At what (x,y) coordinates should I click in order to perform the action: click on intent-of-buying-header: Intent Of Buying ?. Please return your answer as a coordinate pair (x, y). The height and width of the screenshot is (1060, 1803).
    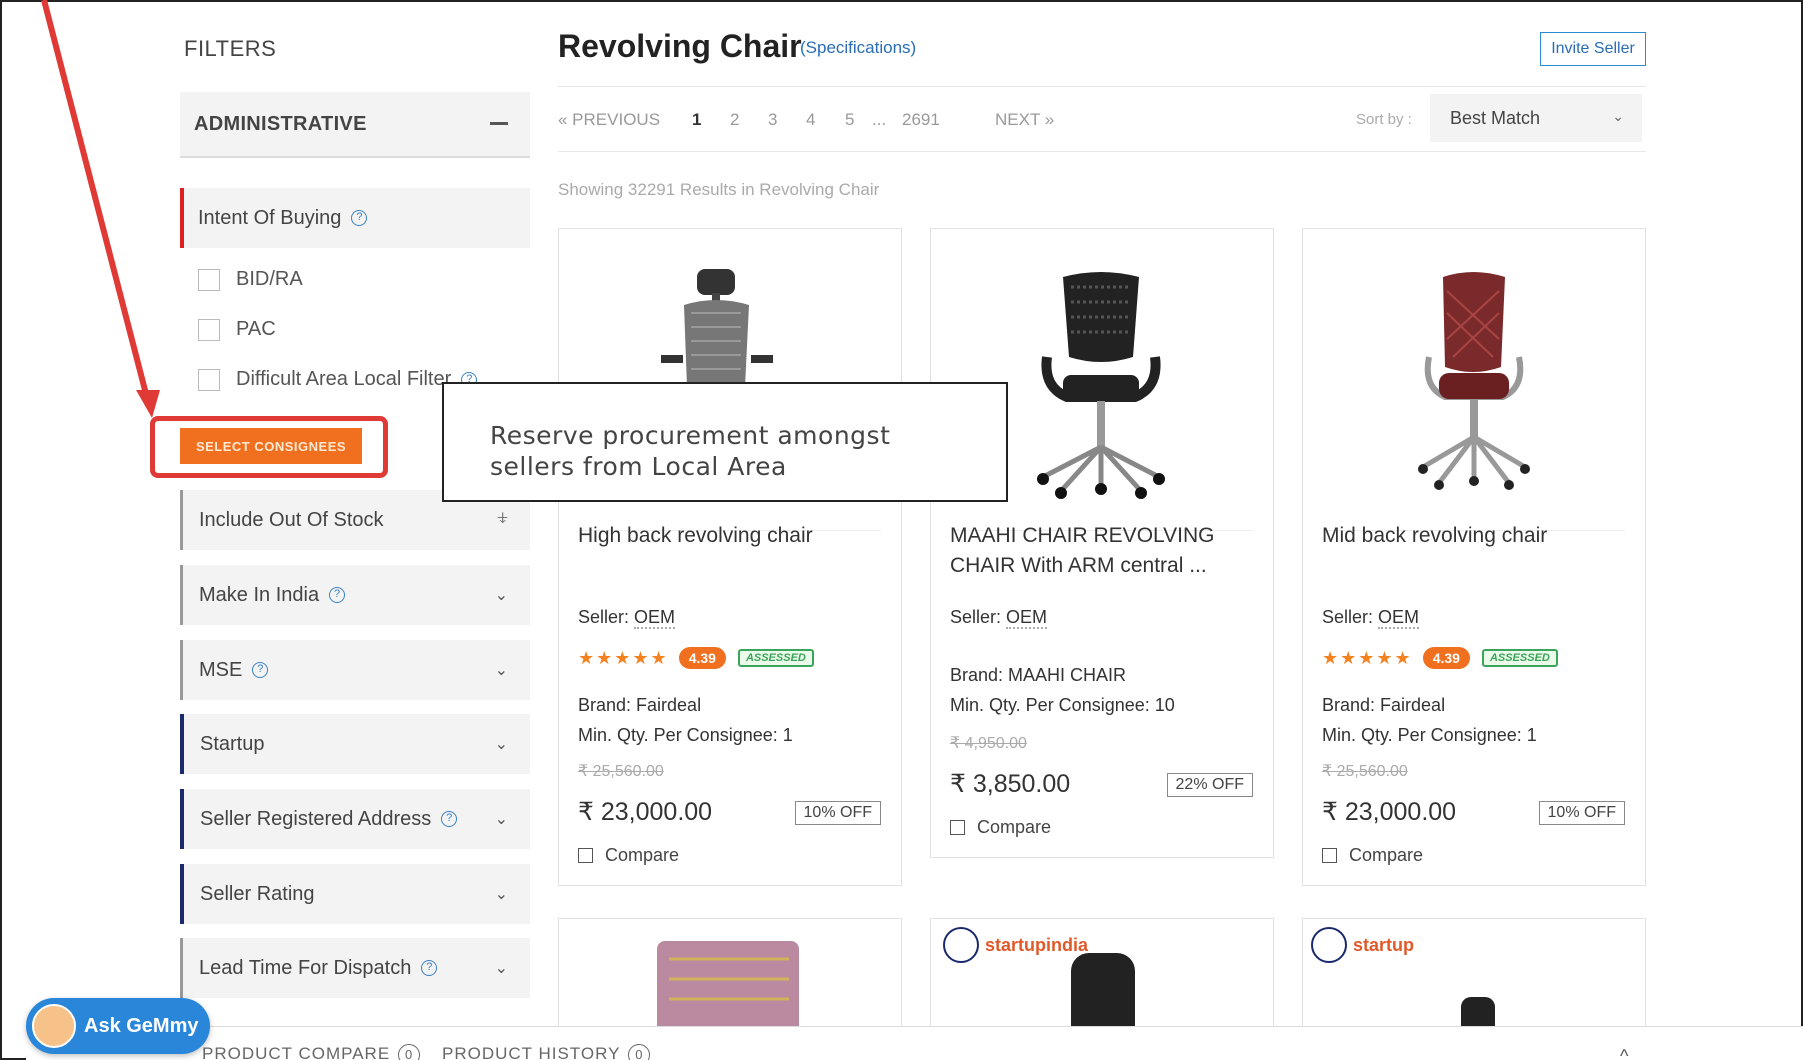
    Looking at the image, I should click on (355, 218).